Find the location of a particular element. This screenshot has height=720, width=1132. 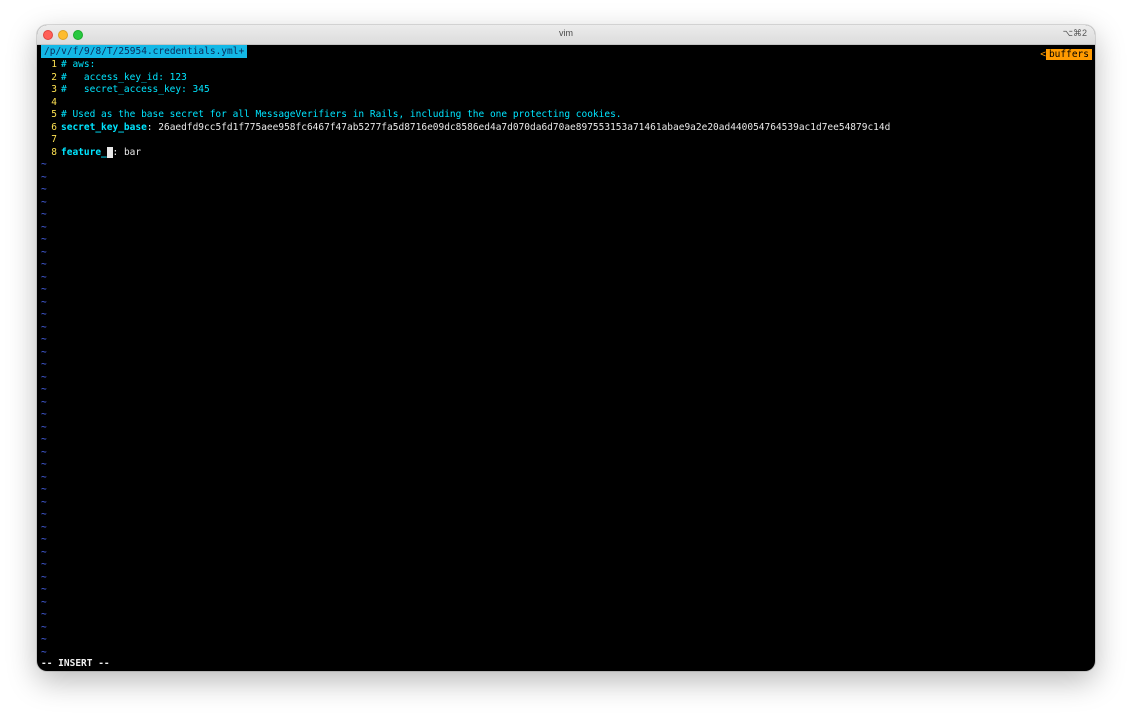

window-title: vim is located at coordinates (566, 33).